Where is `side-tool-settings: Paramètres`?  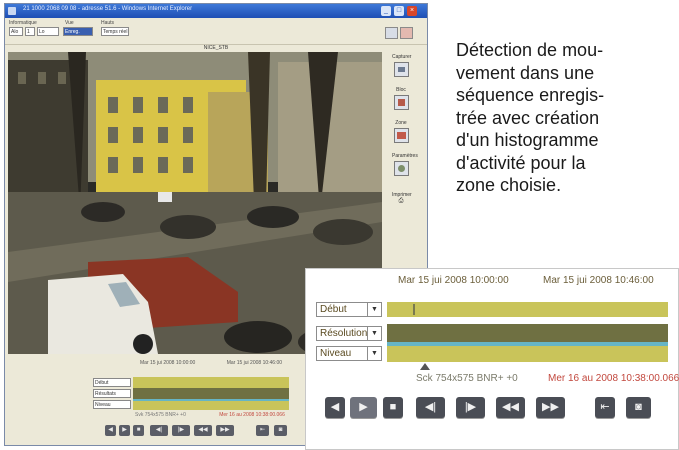
side-tool-settings: Paramètres is located at coordinates (405, 164).